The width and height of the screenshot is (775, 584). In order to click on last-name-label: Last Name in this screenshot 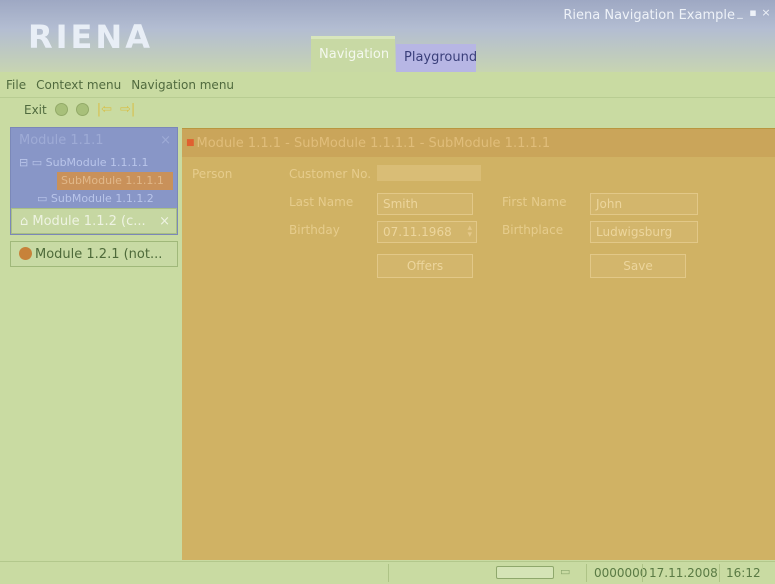, I will do `click(321, 202)`.